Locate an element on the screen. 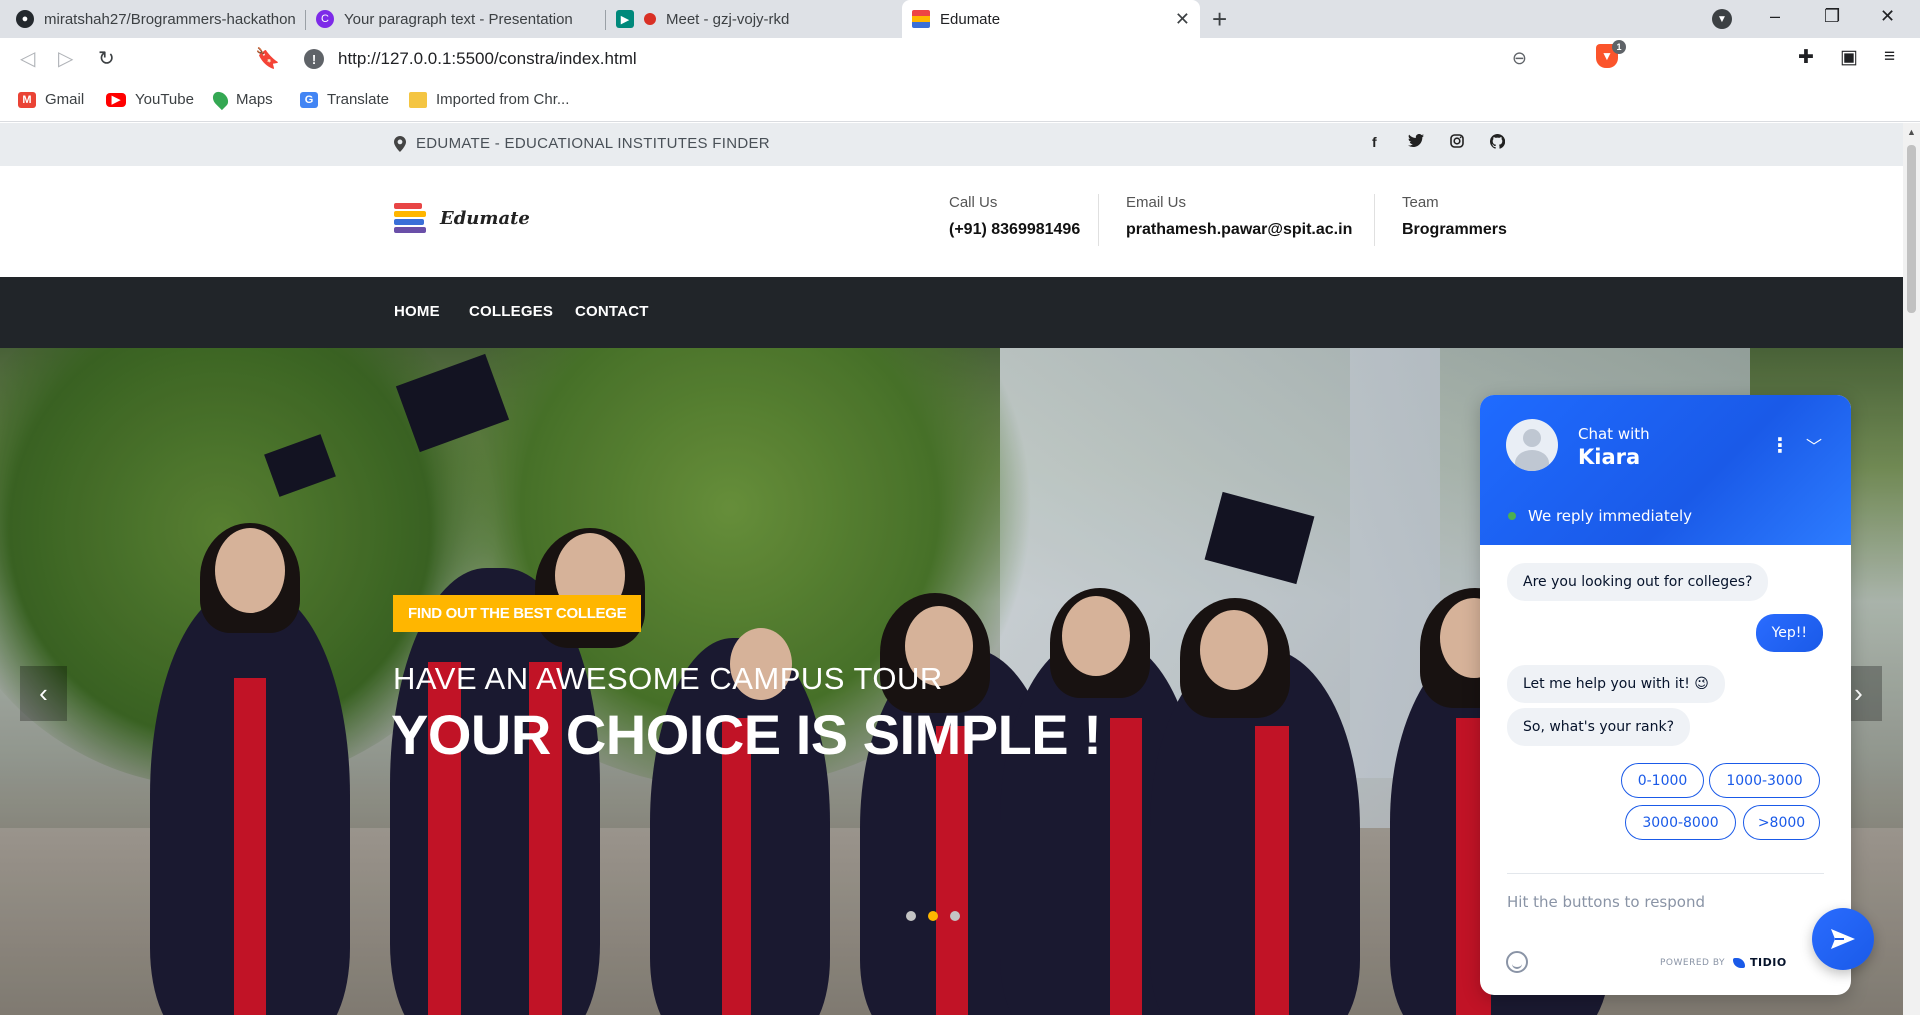 Image resolution: width=1920 pixels, height=1015 pixels. gmail-icon: M is located at coordinates (27, 99).